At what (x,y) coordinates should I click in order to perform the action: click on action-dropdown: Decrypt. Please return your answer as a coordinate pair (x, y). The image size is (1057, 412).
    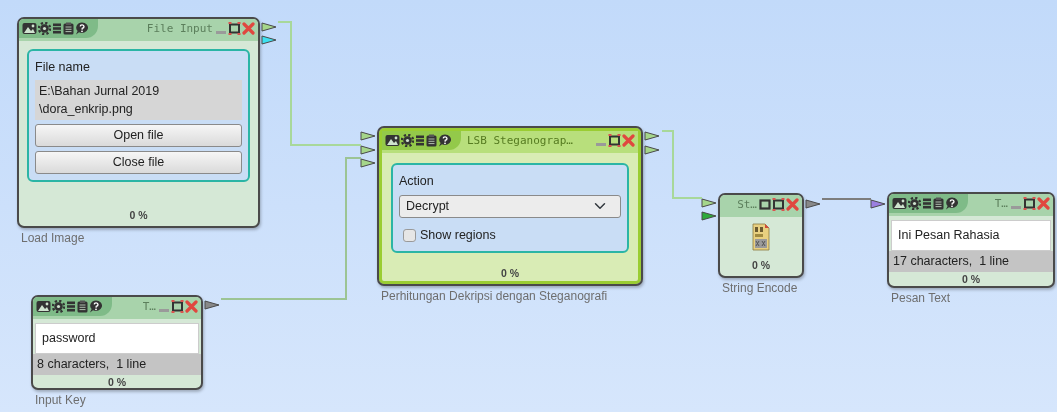
    Looking at the image, I should click on (510, 206).